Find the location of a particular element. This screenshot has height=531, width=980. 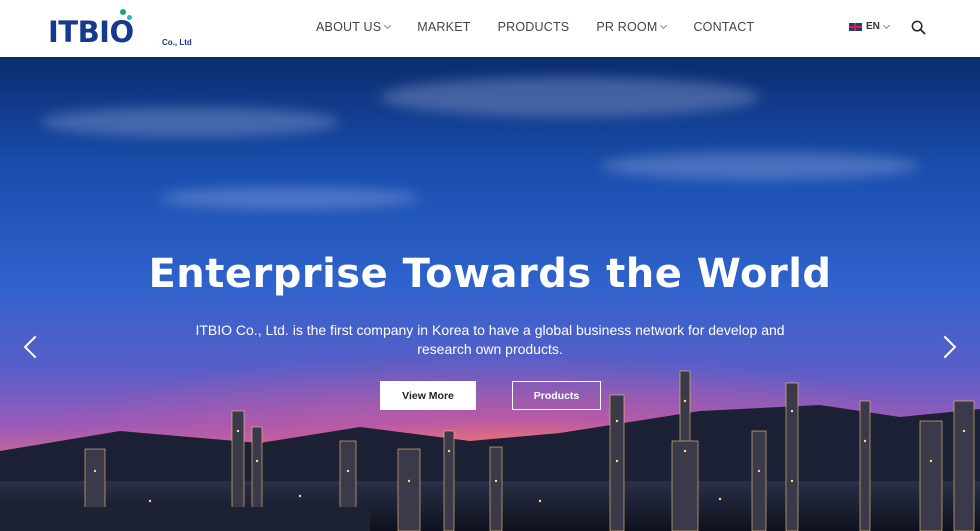

site-logo: ITBIO Co., Ltd is located at coordinates (128, 29).